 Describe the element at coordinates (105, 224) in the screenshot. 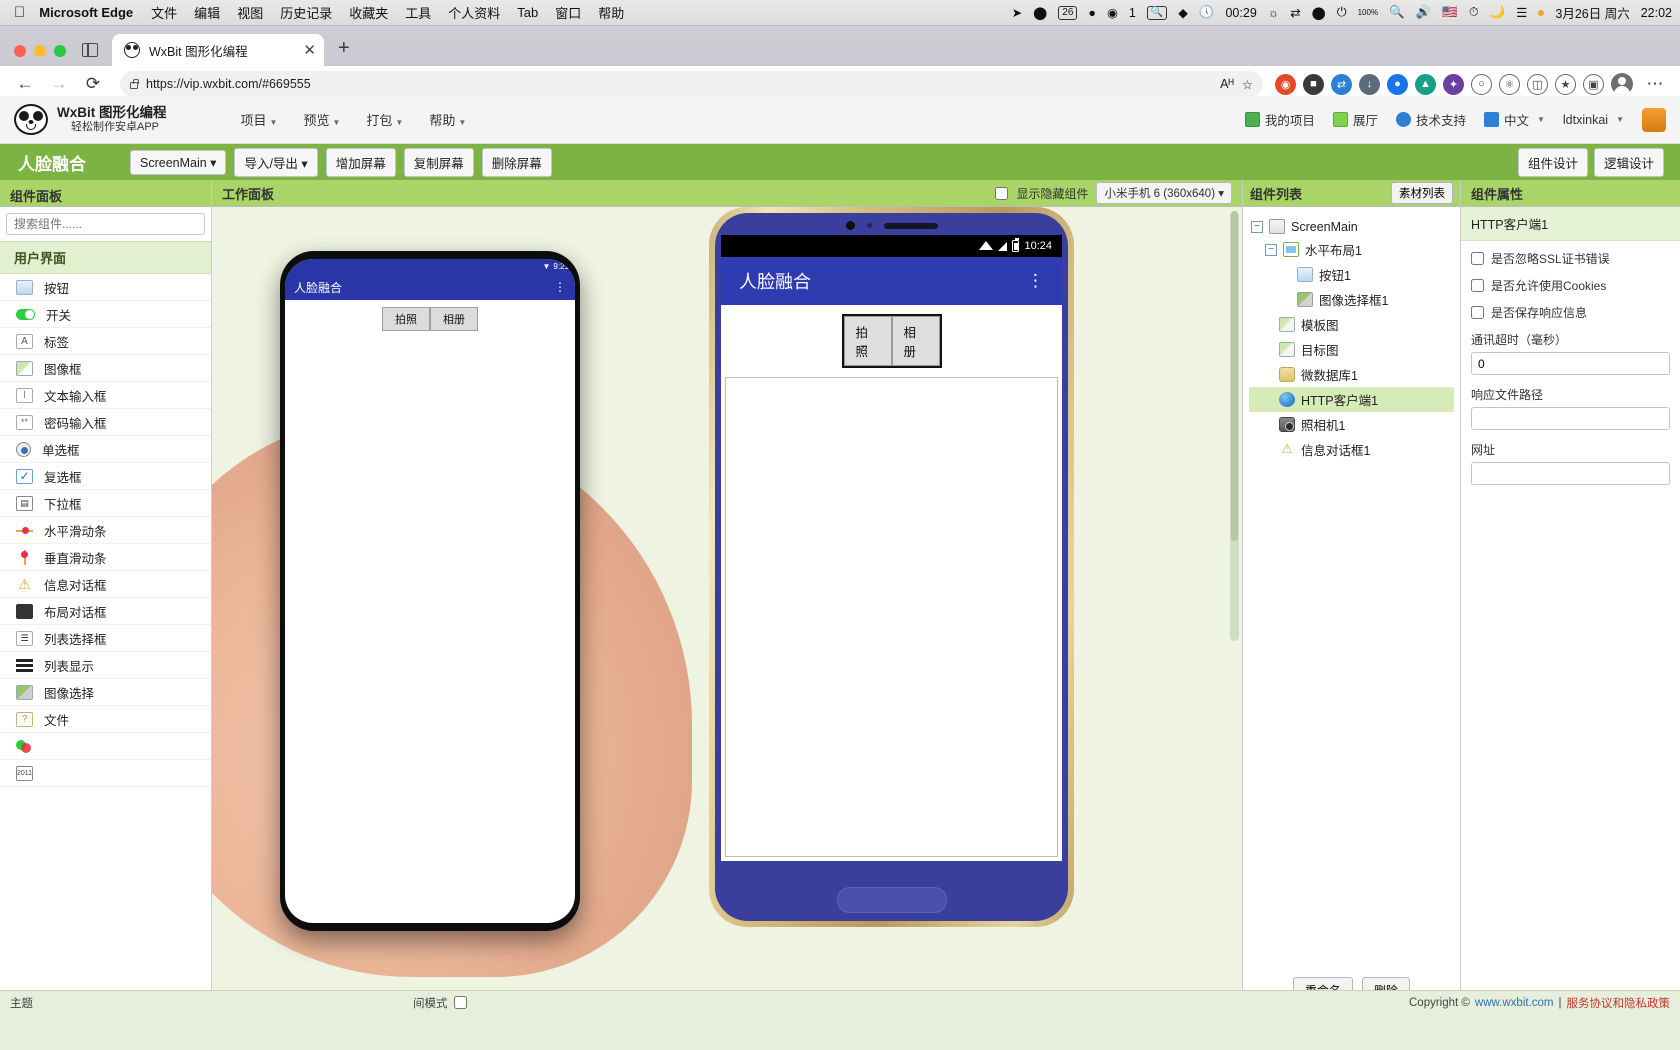

I see `search-input` at that location.